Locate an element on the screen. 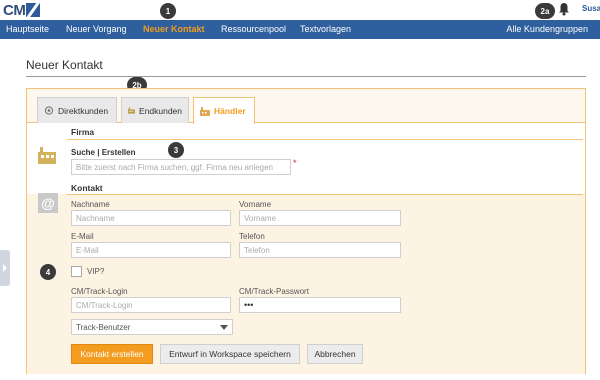 The width and height of the screenshot is (600, 380). at-icon: @ is located at coordinates (48, 203).